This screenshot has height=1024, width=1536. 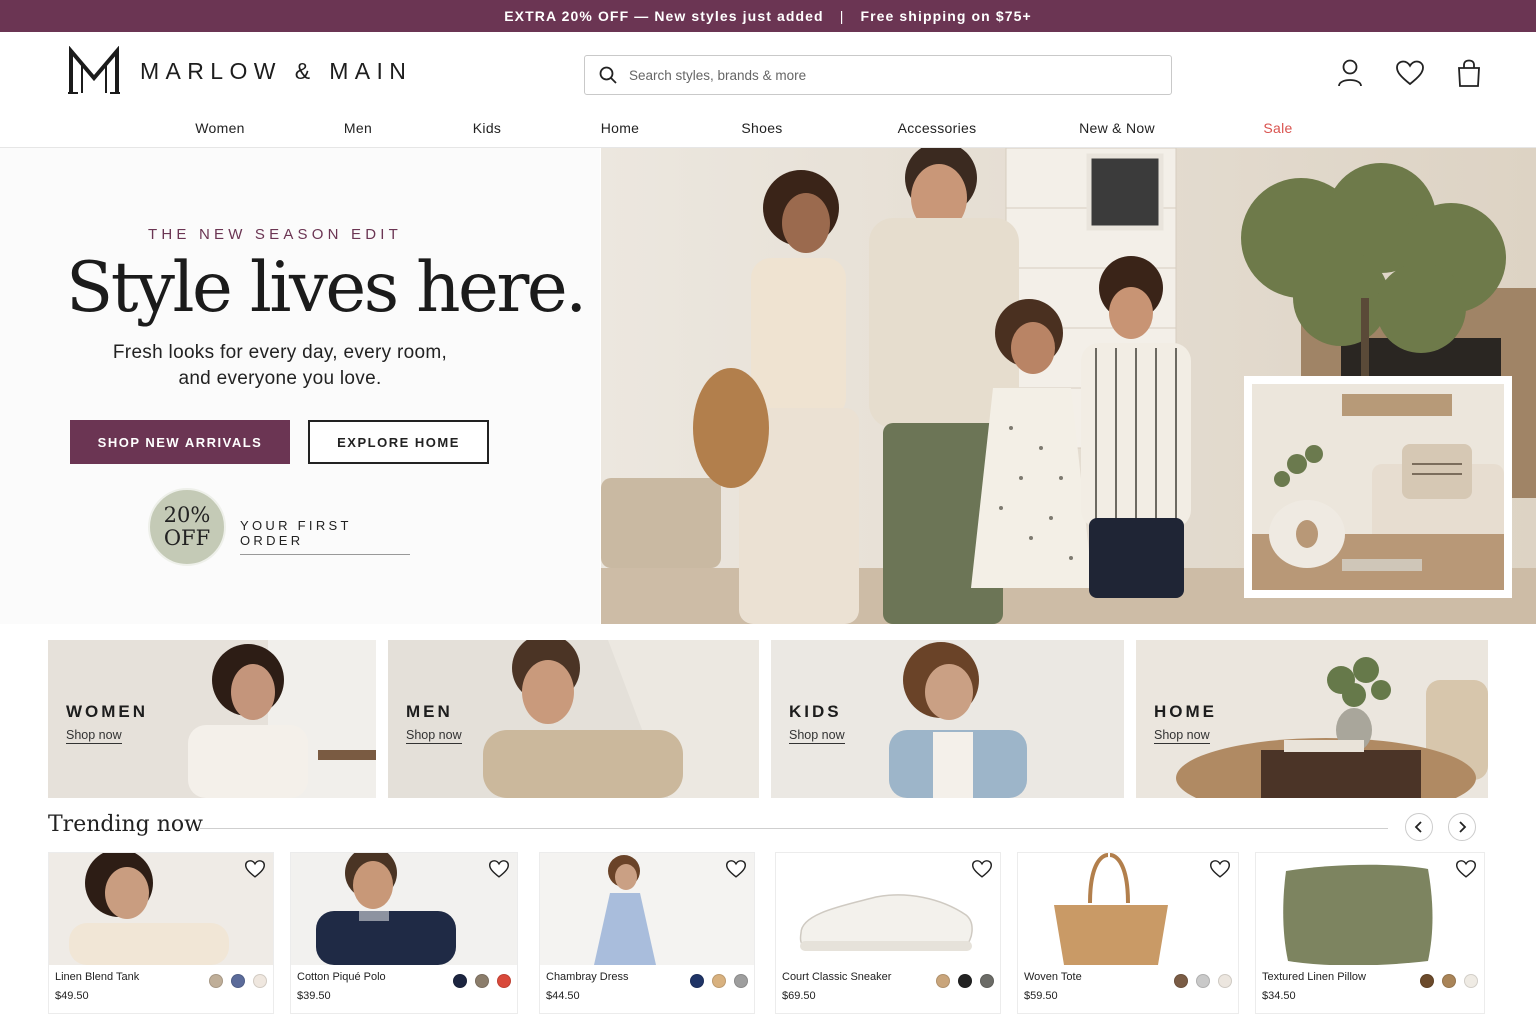 What do you see at coordinates (945, 16) in the screenshot?
I see `promo-shipping-text: Free shipping on $75+` at bounding box center [945, 16].